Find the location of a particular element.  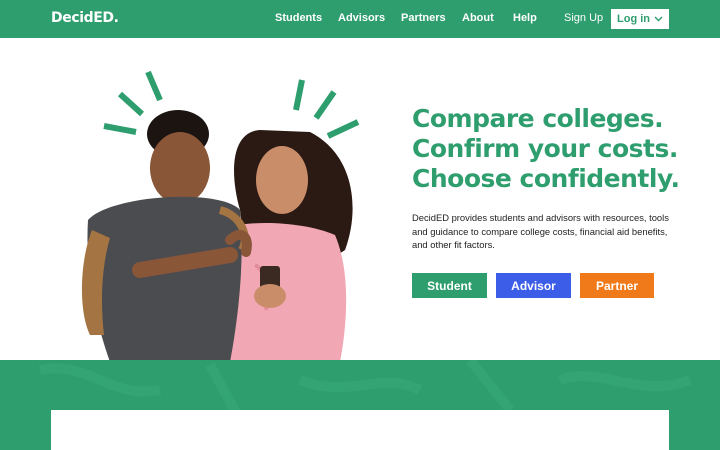

logo: DecidED. is located at coordinates (85, 18).